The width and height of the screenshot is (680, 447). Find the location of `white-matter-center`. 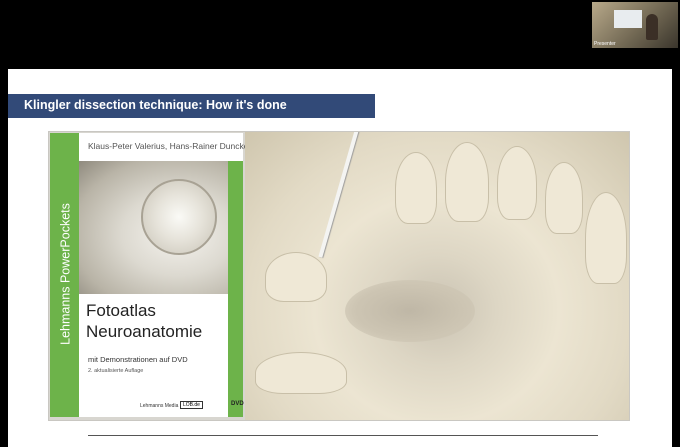

white-matter-center is located at coordinates (410, 311).